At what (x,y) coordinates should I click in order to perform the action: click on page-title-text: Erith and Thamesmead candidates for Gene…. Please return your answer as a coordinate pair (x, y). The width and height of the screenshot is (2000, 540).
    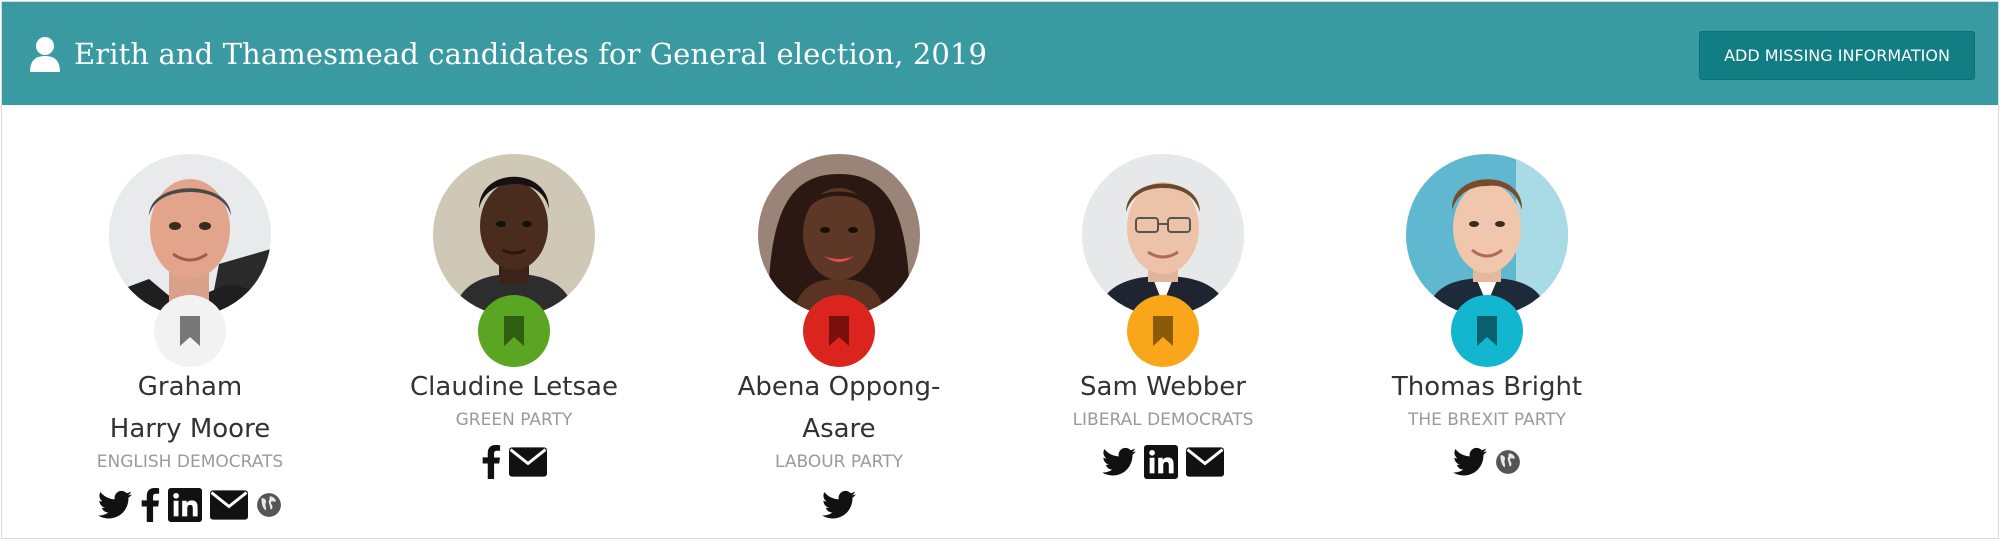
    Looking at the image, I should click on (531, 53).